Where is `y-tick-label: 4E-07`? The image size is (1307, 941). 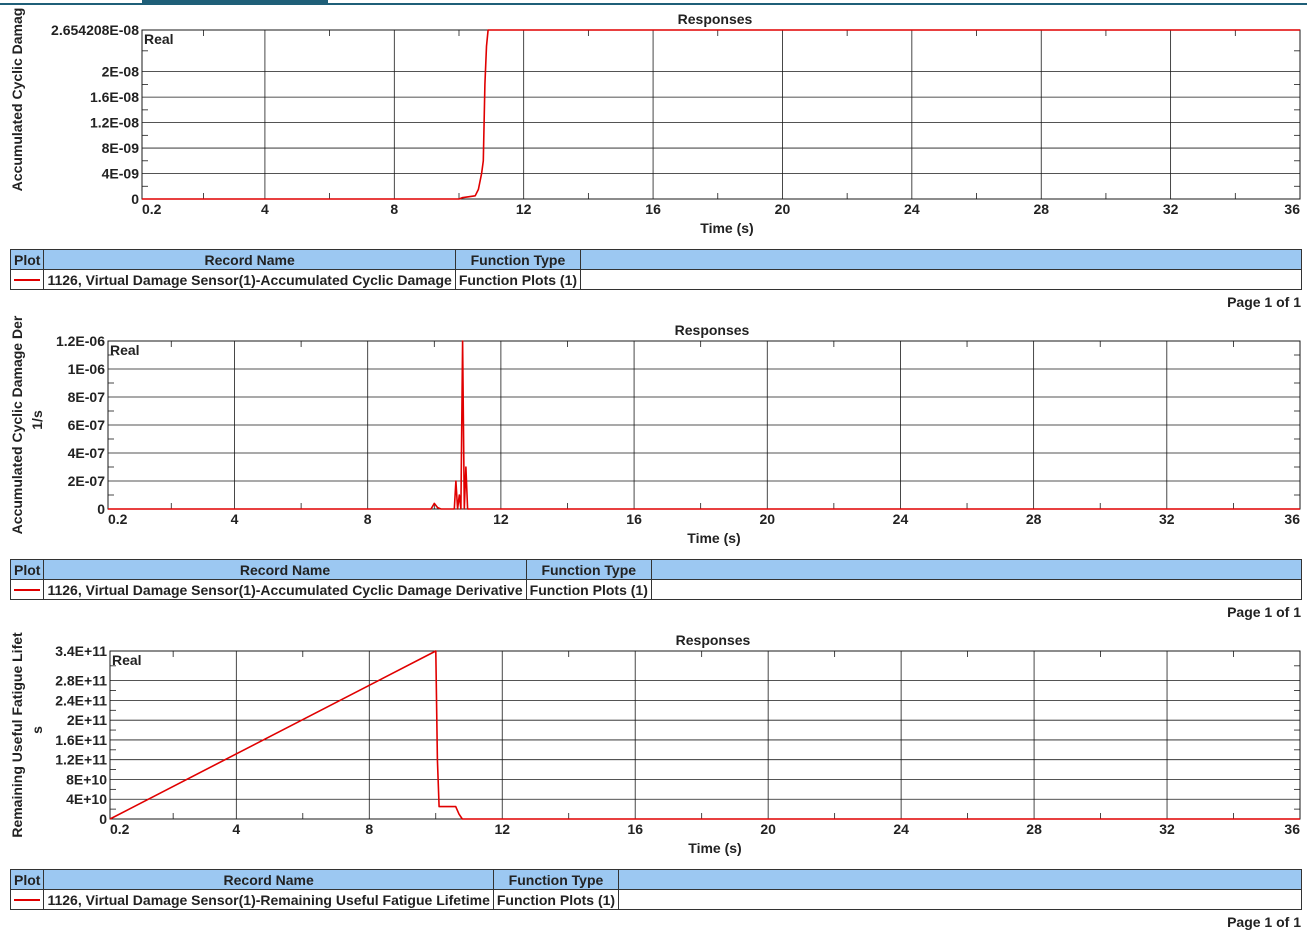
y-tick-label: 4E-07 is located at coordinates (87, 453).